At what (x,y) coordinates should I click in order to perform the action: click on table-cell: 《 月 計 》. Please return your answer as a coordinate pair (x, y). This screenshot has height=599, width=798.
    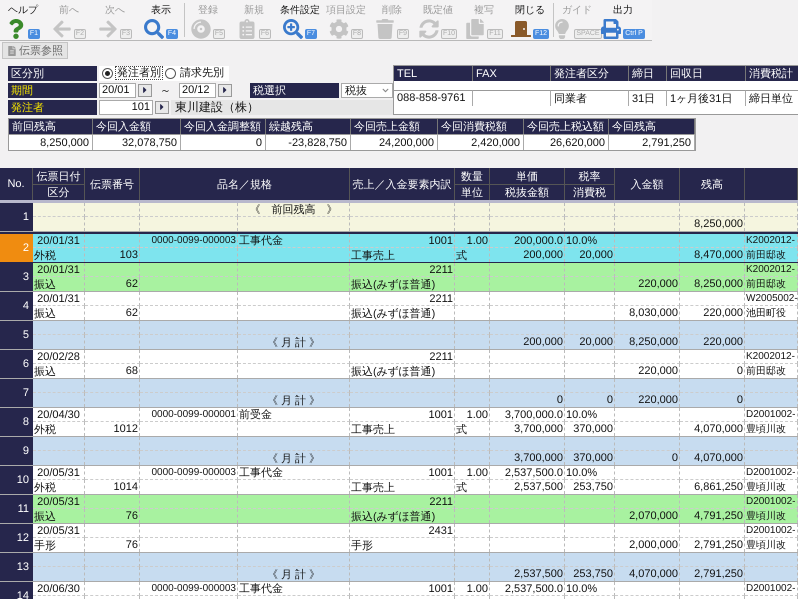
    Looking at the image, I should click on (294, 400).